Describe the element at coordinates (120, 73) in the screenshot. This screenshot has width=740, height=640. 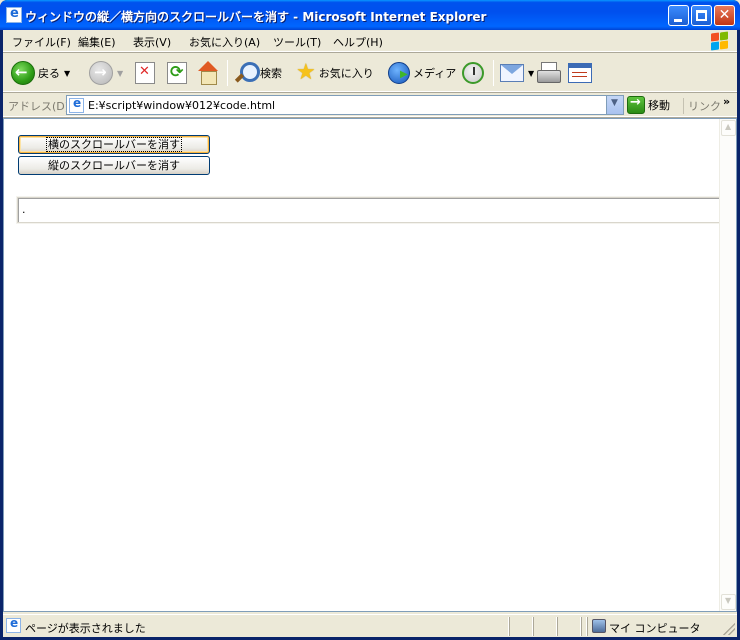
I see `forward-dropdown-icon: ▼` at that location.